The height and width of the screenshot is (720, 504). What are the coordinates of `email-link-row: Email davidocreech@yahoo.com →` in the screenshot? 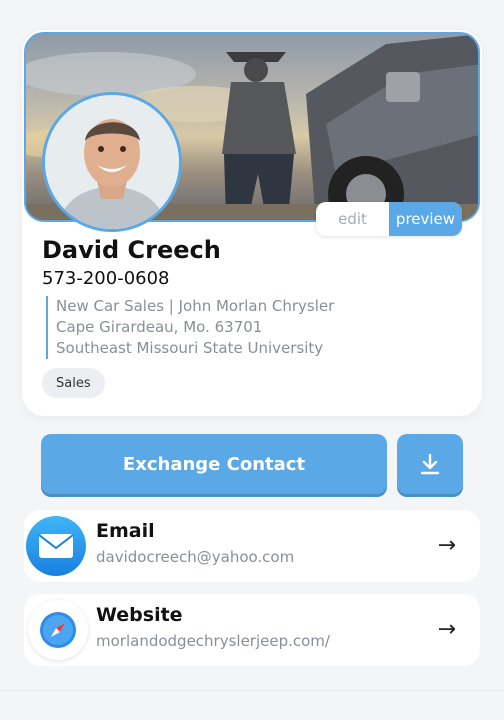 It's located at (252, 546).